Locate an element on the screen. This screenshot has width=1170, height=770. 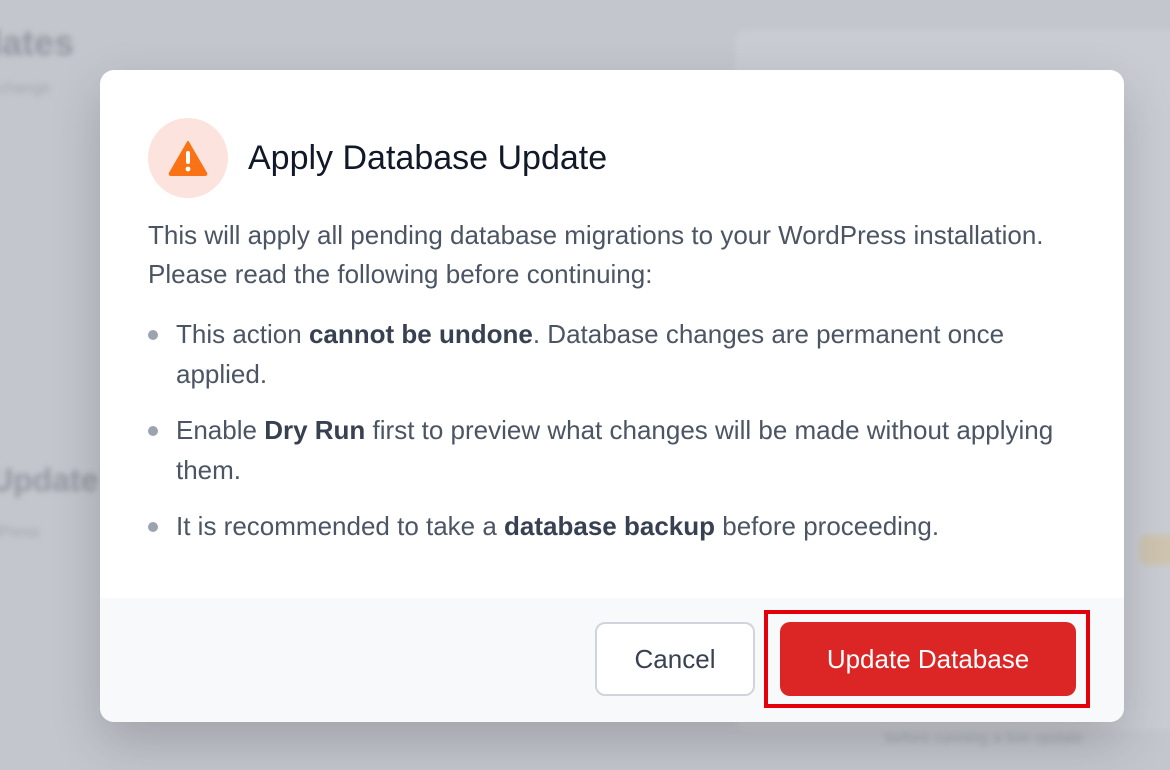
list-item-emphasis: Dry Run is located at coordinates (315, 430).